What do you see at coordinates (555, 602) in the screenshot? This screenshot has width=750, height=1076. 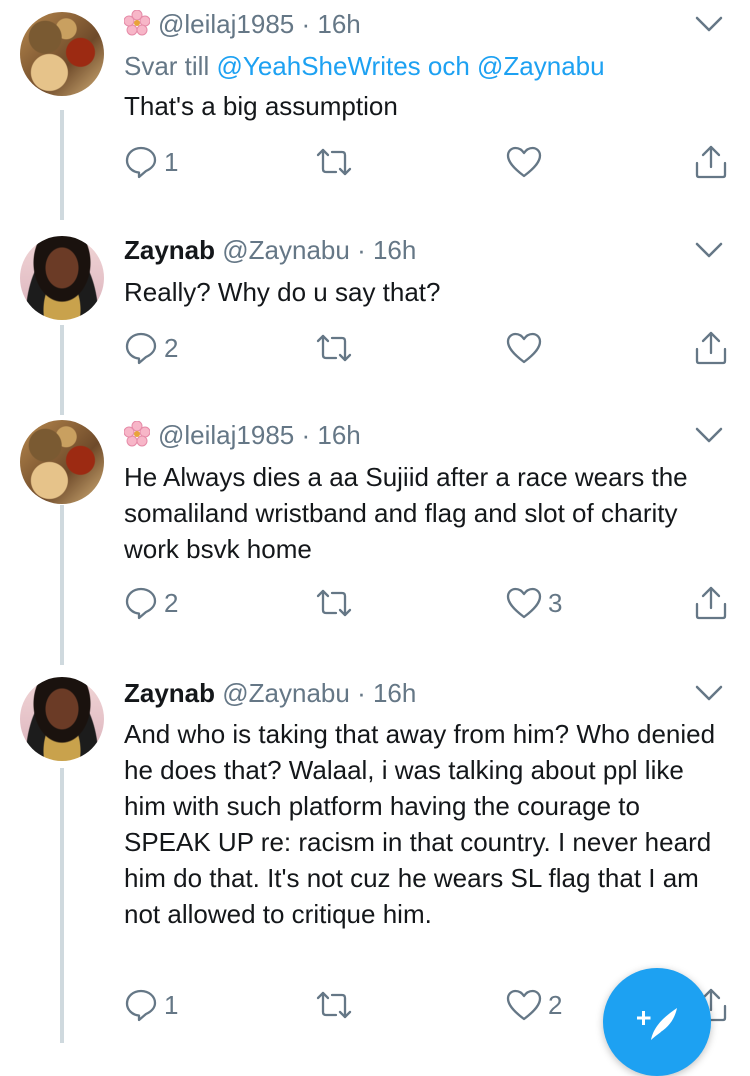 I see `like-count: 3` at bounding box center [555, 602].